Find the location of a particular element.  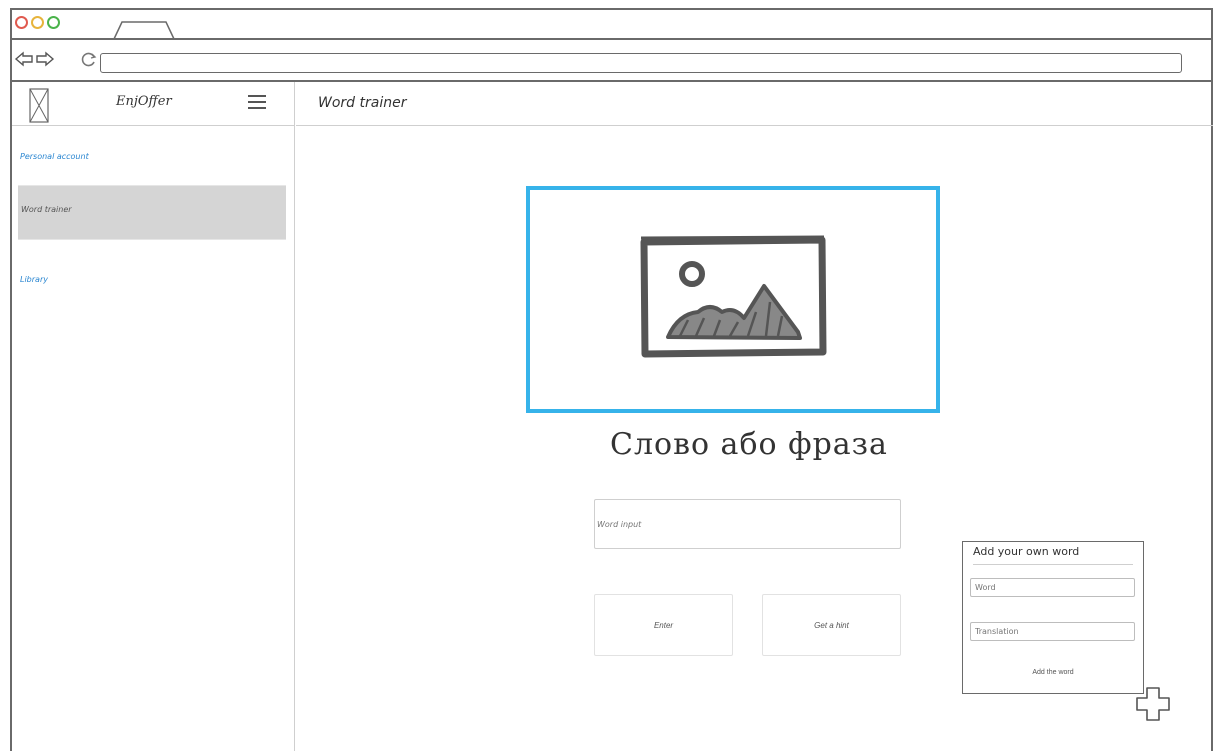

sidebar-item-label: Word trainer is located at coordinates (46, 209).